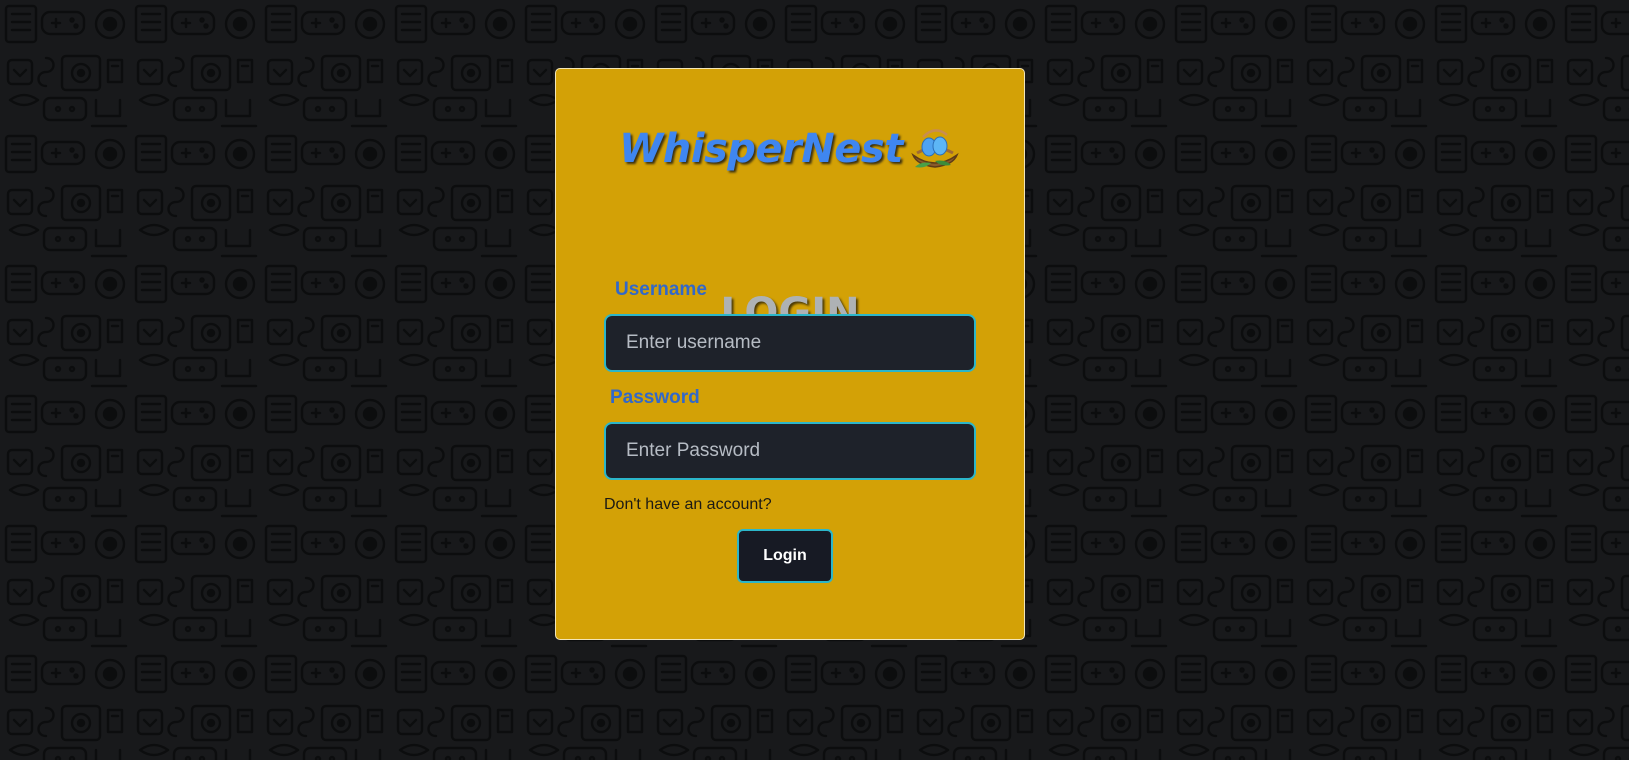 The width and height of the screenshot is (1629, 760). What do you see at coordinates (655, 397) in the screenshot?
I see `password-label: Password` at bounding box center [655, 397].